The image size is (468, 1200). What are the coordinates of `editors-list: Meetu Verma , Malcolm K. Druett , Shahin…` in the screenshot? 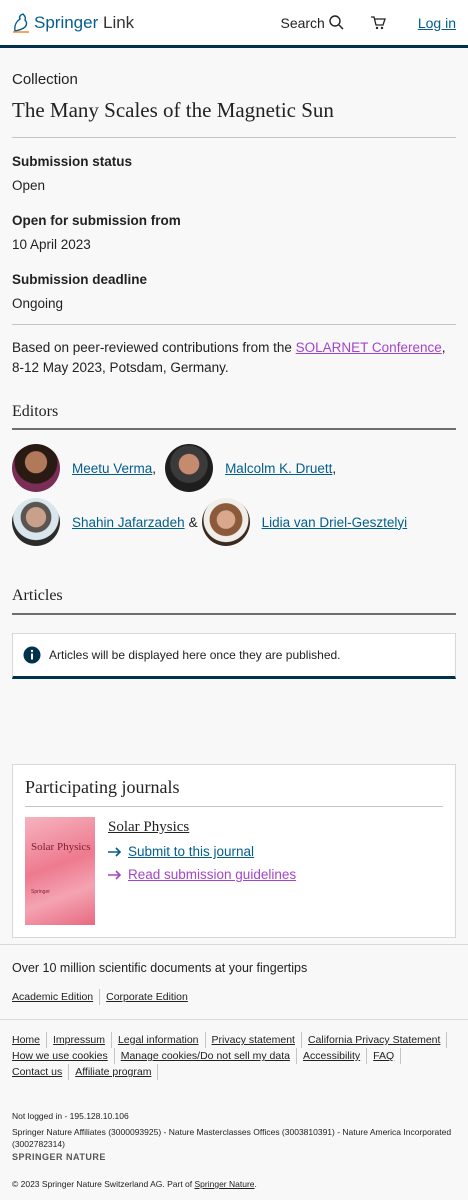 It's located at (234, 495).